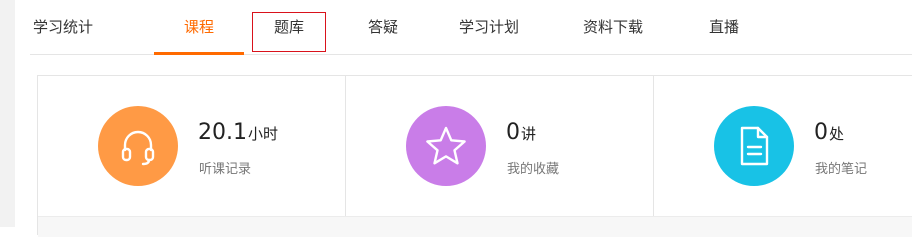 The width and height of the screenshot is (912, 240). Describe the element at coordinates (225, 169) in the screenshot. I see `stat-label: 听课记录` at that location.